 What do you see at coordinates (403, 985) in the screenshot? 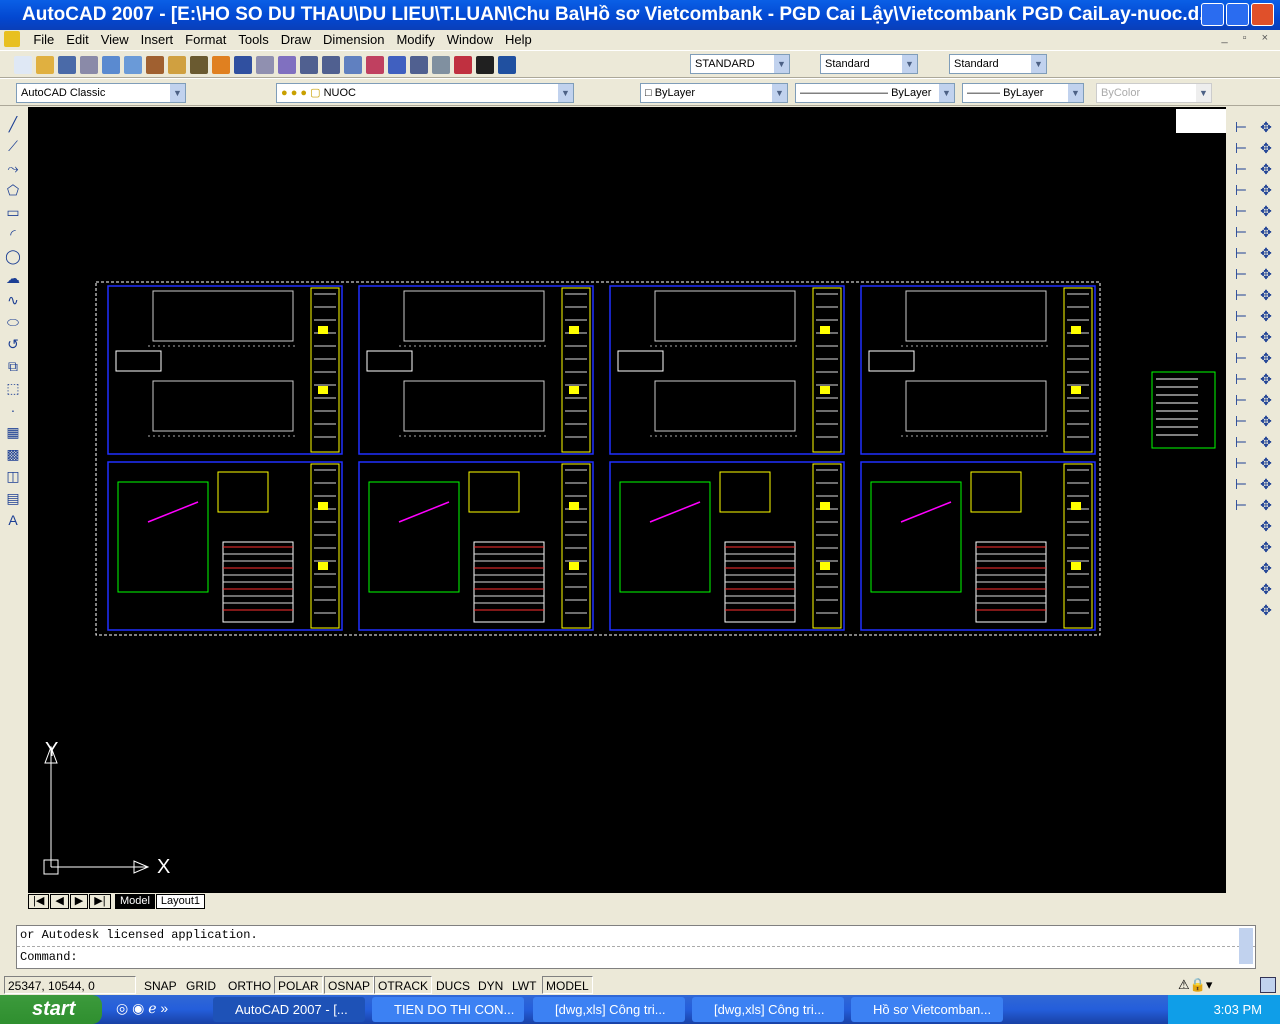
I see `toggle-otrack: OTRACK` at bounding box center [403, 985].